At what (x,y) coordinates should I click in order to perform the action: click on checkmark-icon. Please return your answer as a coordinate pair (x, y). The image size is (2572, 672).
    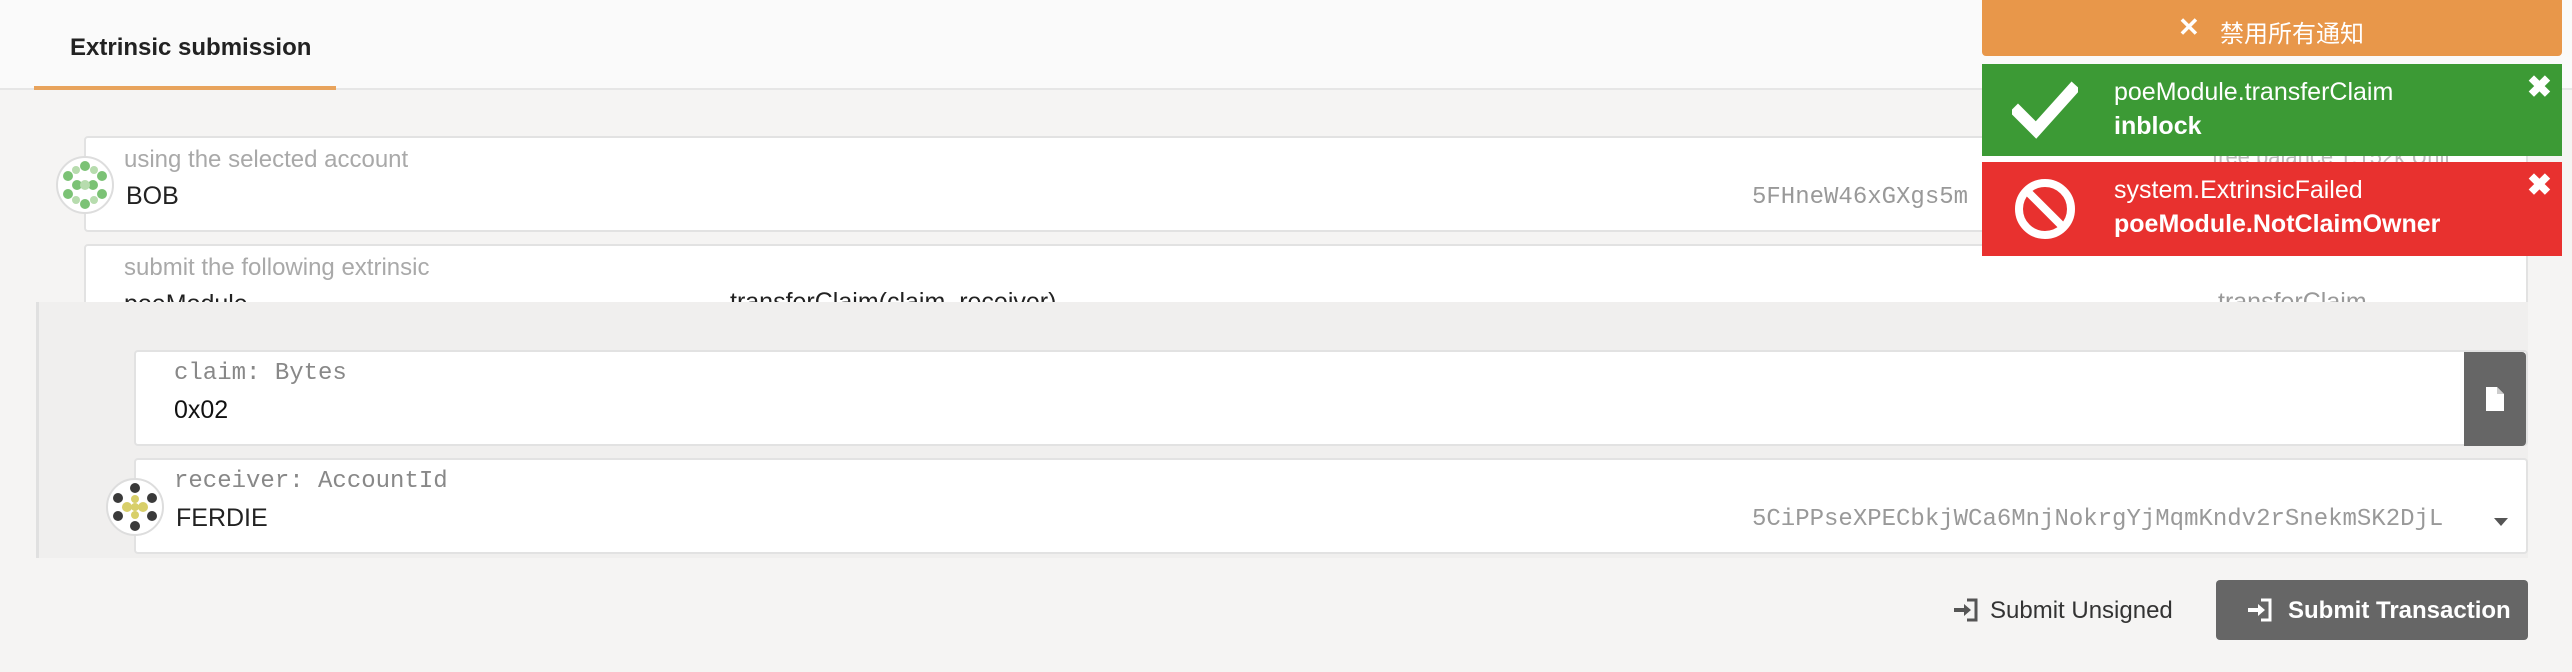
    Looking at the image, I should click on (2045, 110).